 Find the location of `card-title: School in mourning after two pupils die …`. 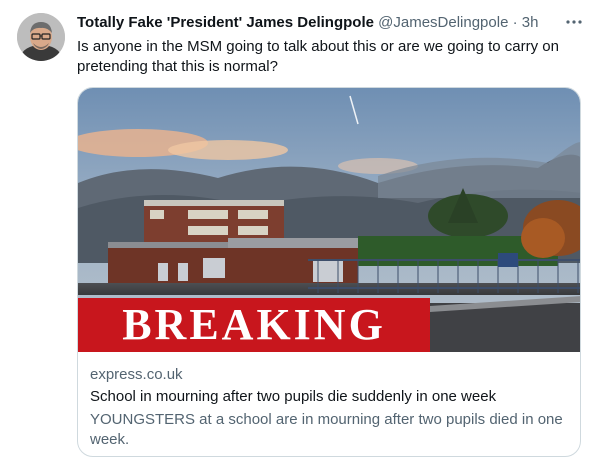

card-title: School in mourning after two pupils die … is located at coordinates (330, 396).